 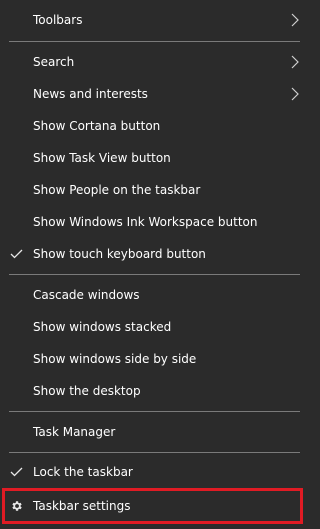 I want to click on menu-item-label: Taskbar settings, so click(x=82, y=506).